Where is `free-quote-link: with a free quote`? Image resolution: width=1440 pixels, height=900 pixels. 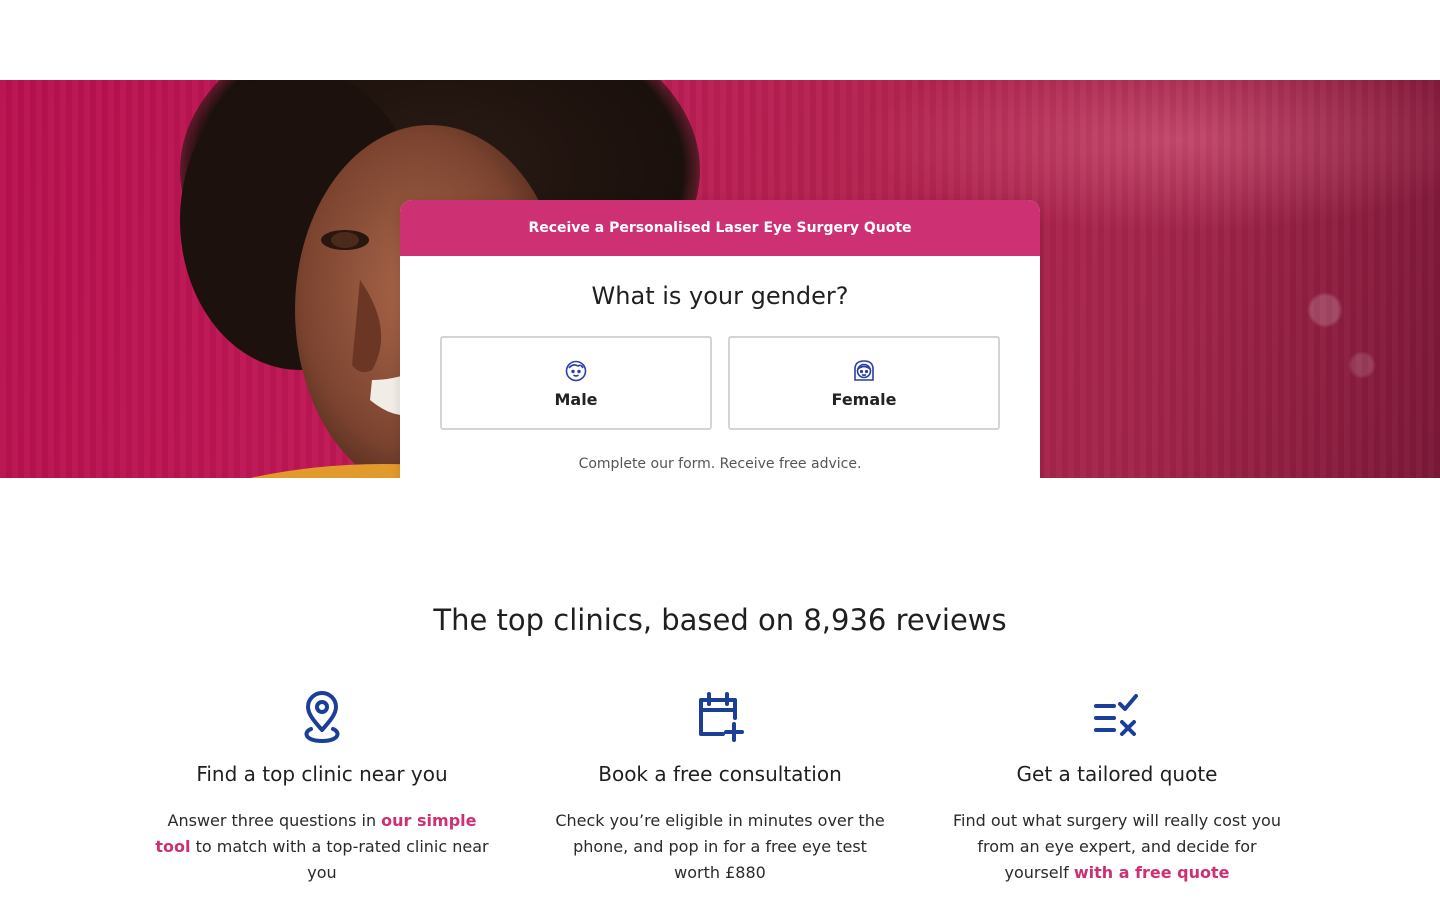 free-quote-link: with a free quote is located at coordinates (1152, 872).